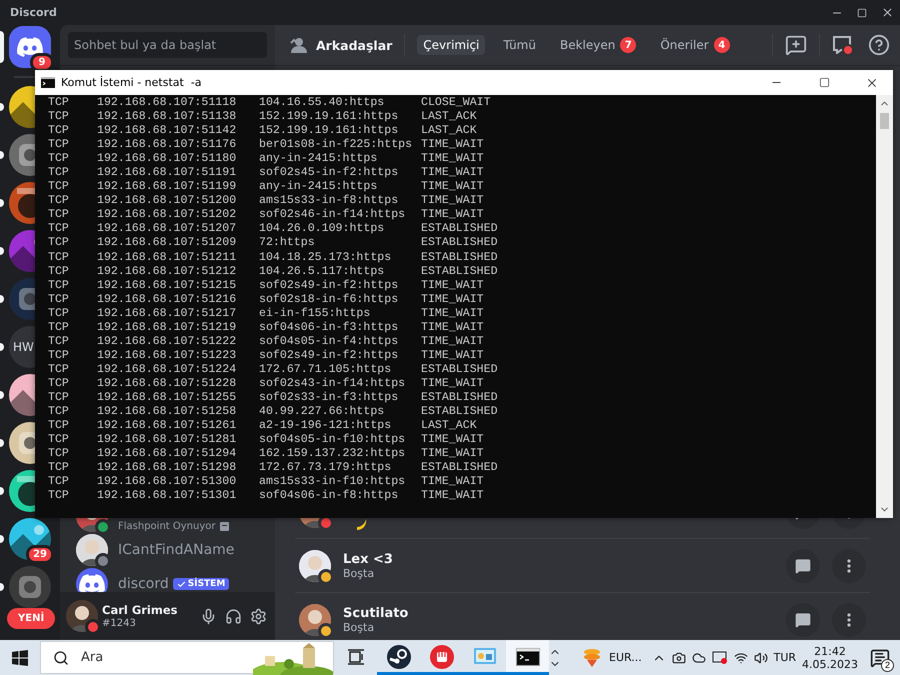 This screenshot has width=900, height=675. Describe the element at coordinates (880, 658) in the screenshot. I see `notifications-icon` at that location.